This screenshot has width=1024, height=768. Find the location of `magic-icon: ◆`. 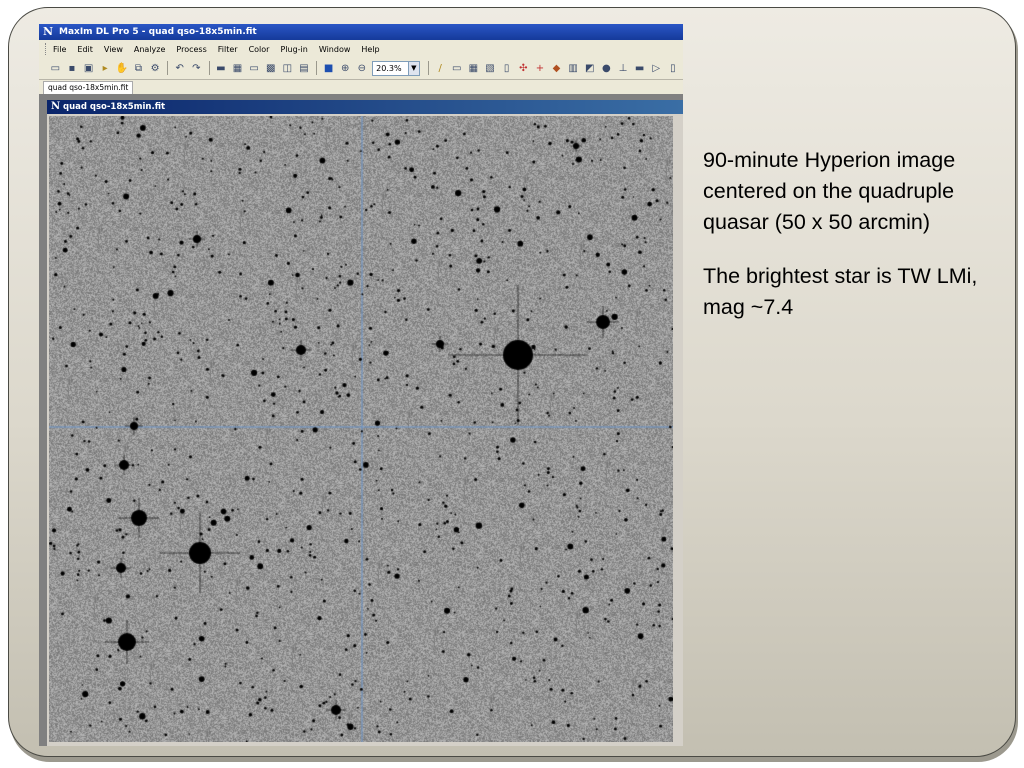

magic-icon: ◆ is located at coordinates (556, 68).